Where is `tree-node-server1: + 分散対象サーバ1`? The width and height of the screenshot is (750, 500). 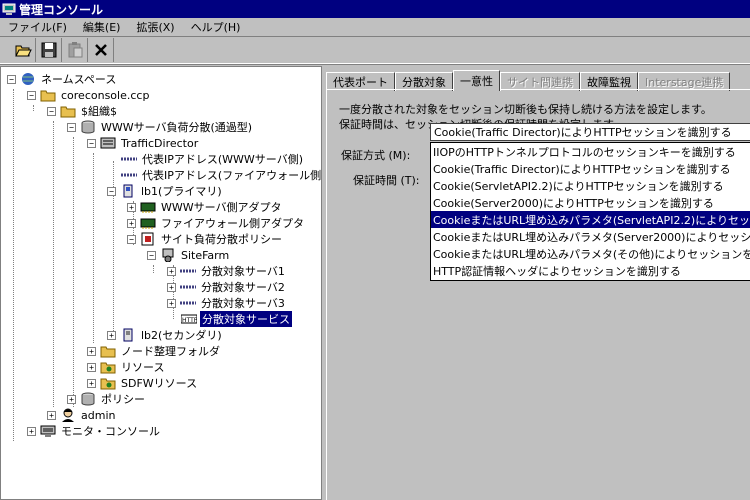
tree-node-server1: + 分散対象サーバ1 is located at coordinates (227, 271).